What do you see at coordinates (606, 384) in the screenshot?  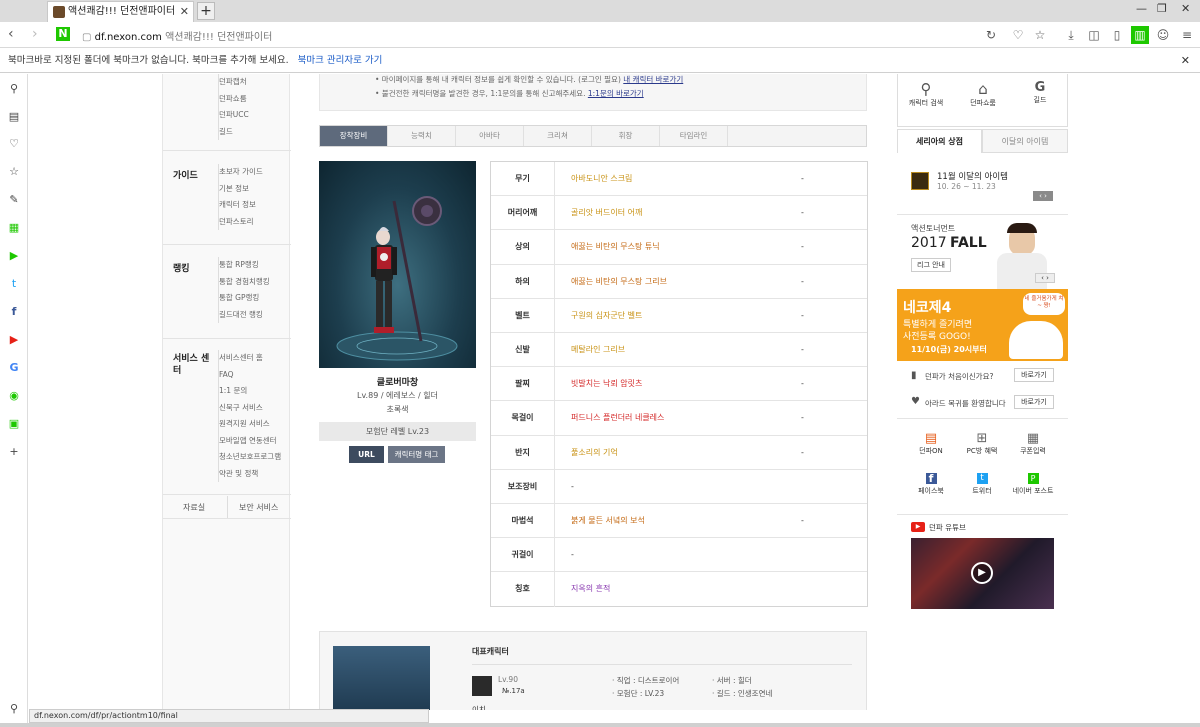 I see `equipment-item: 빗발치는 낙뢰 암릿츠` at bounding box center [606, 384].